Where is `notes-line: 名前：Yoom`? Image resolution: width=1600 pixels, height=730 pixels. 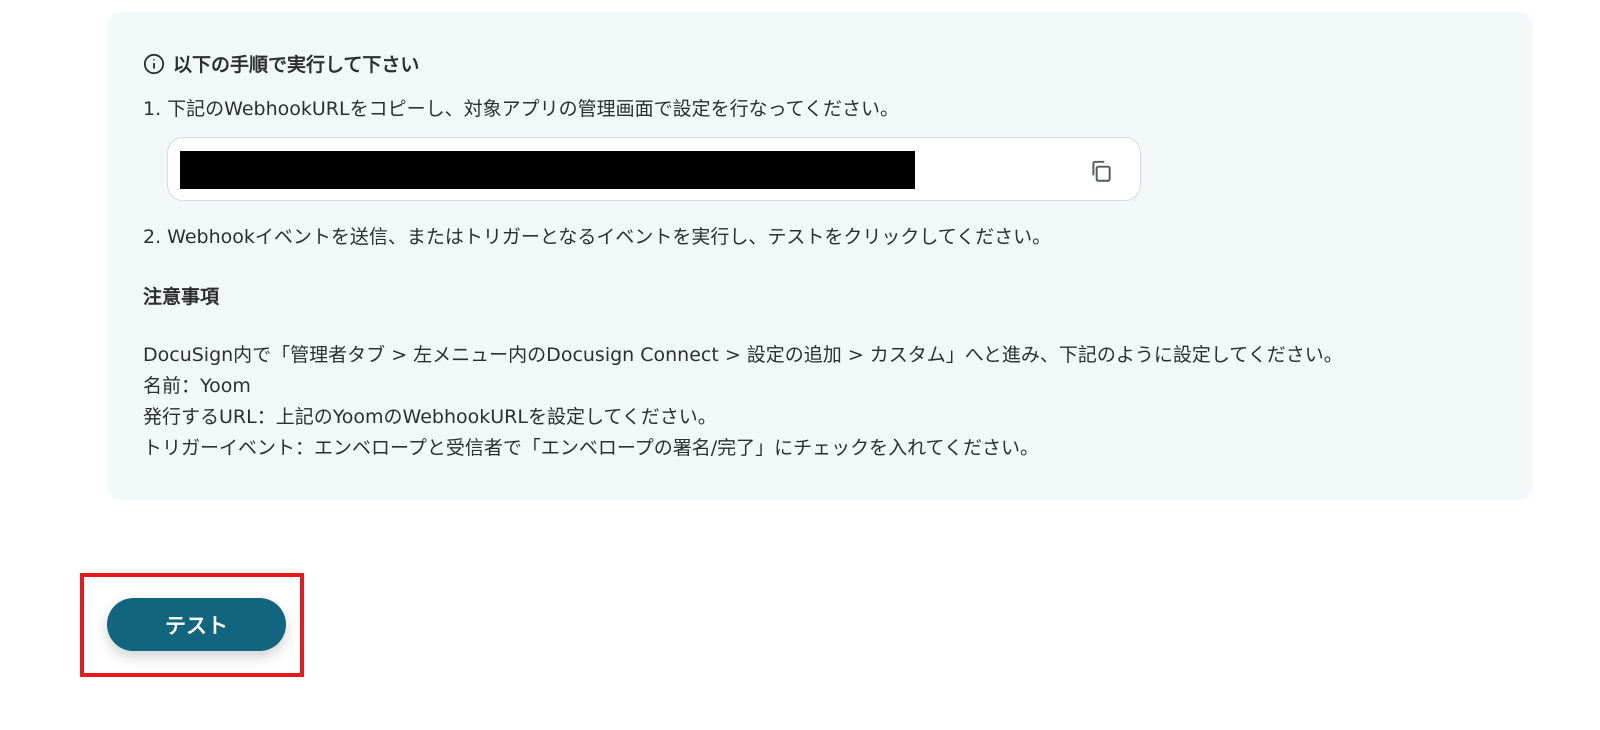
notes-line: 名前：Yoom is located at coordinates (197, 386).